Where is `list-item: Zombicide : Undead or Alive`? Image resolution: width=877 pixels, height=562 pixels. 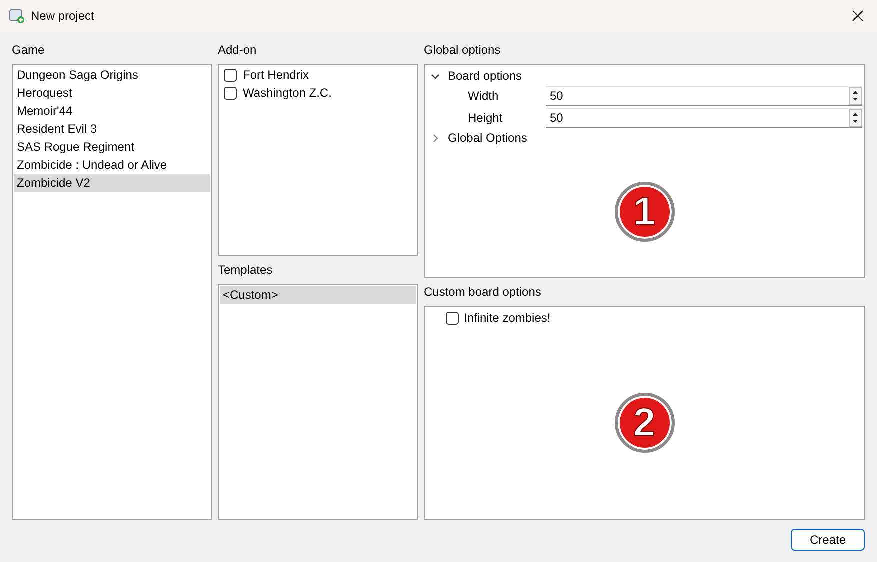 list-item: Zombicide : Undead or Alive is located at coordinates (112, 165).